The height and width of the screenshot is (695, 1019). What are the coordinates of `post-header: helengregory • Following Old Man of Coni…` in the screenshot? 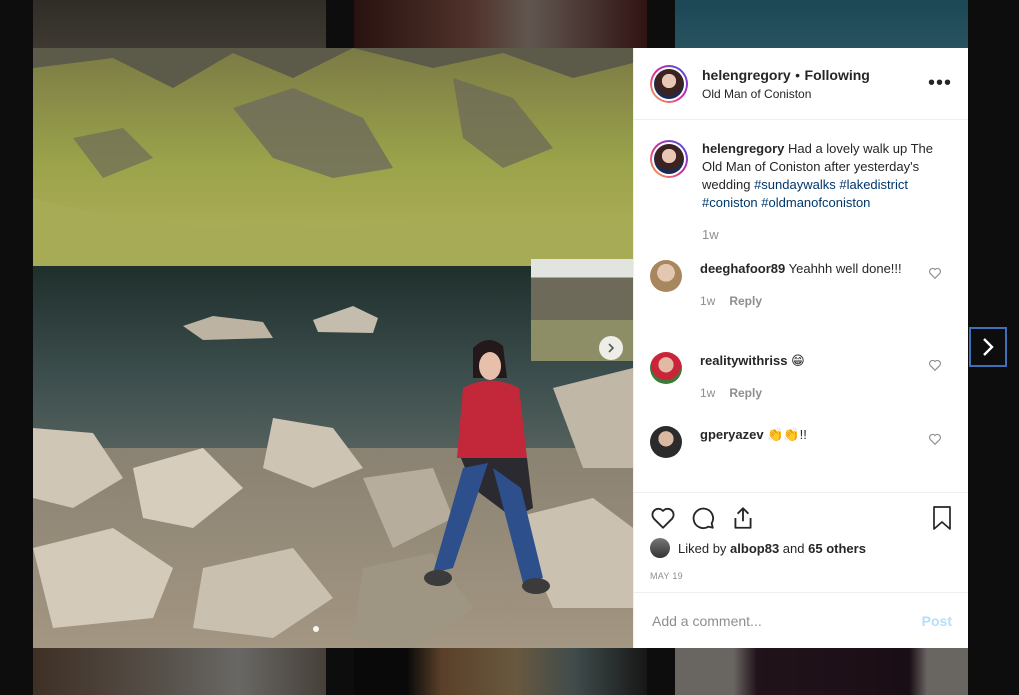 It's located at (801, 84).